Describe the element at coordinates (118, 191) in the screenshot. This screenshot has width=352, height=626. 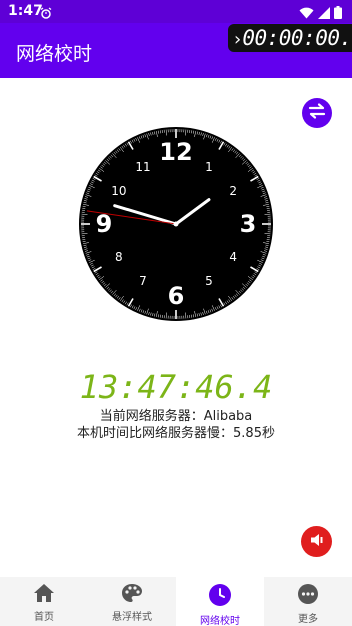
I see `clock-number: 10` at that location.